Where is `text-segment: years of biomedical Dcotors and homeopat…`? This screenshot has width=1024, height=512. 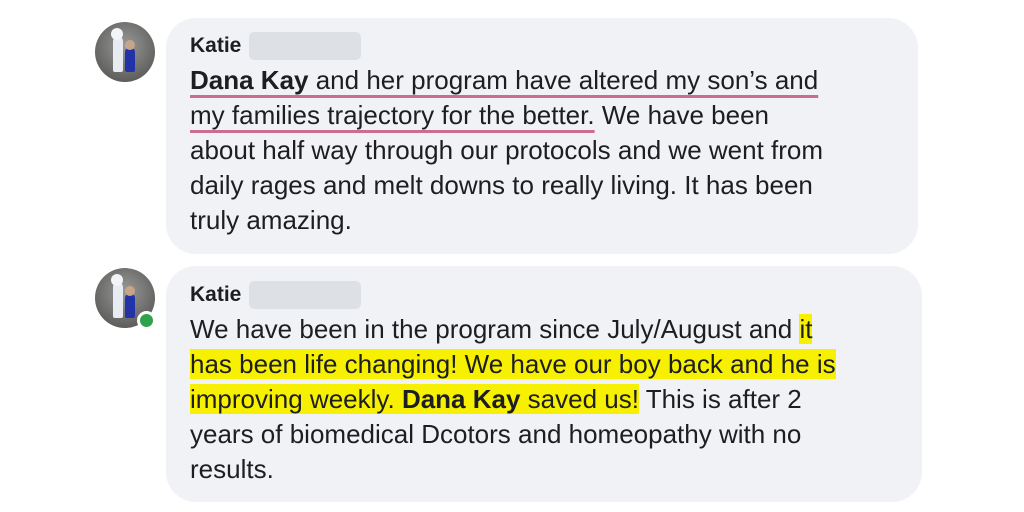 text-segment: years of biomedical Dcotors and homeopat… is located at coordinates (496, 434).